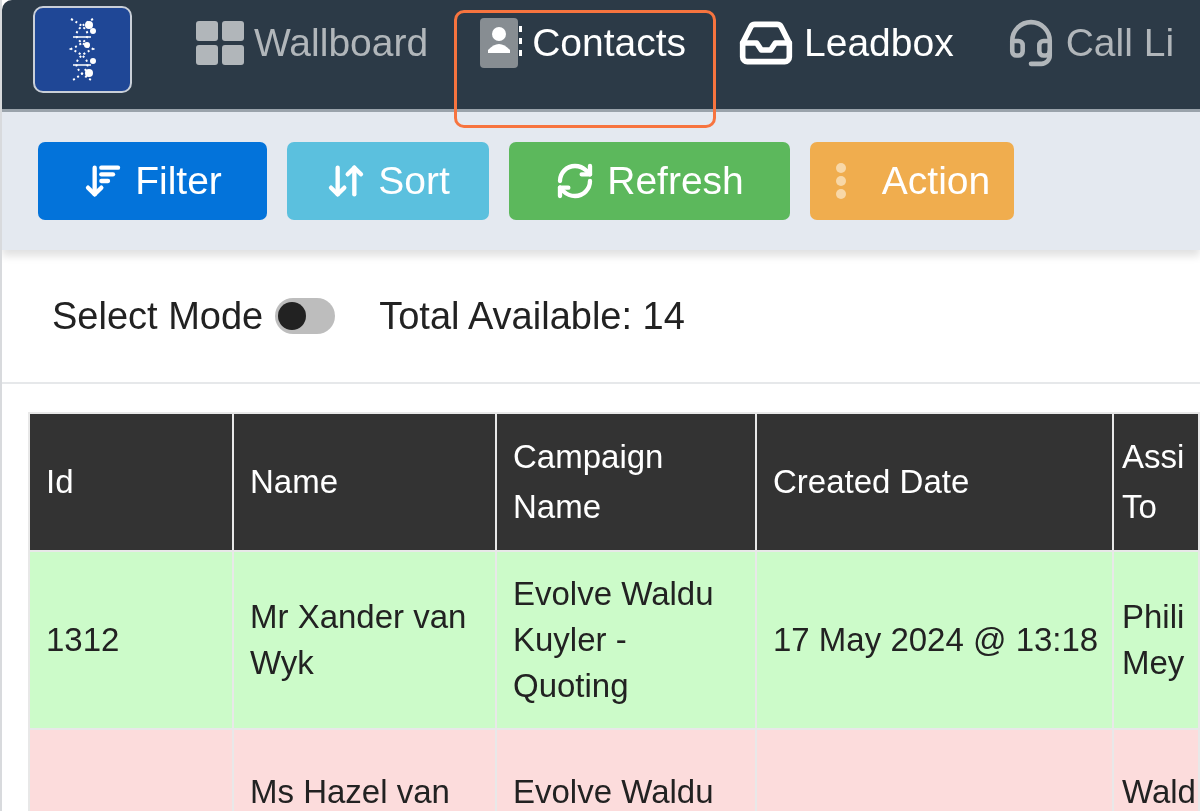 This screenshot has height=811, width=1200. I want to click on vertical-dots-icon, so click(840, 181).